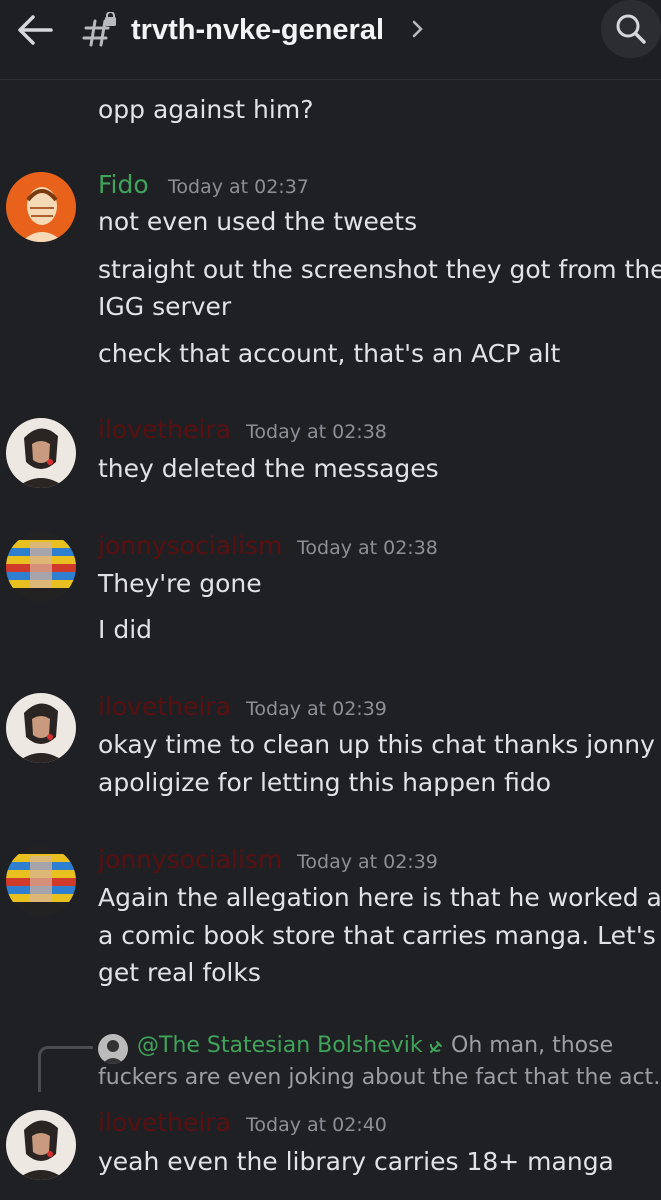 Image resolution: width=661 pixels, height=1200 pixels. I want to click on author-name: Fido, so click(123, 185).